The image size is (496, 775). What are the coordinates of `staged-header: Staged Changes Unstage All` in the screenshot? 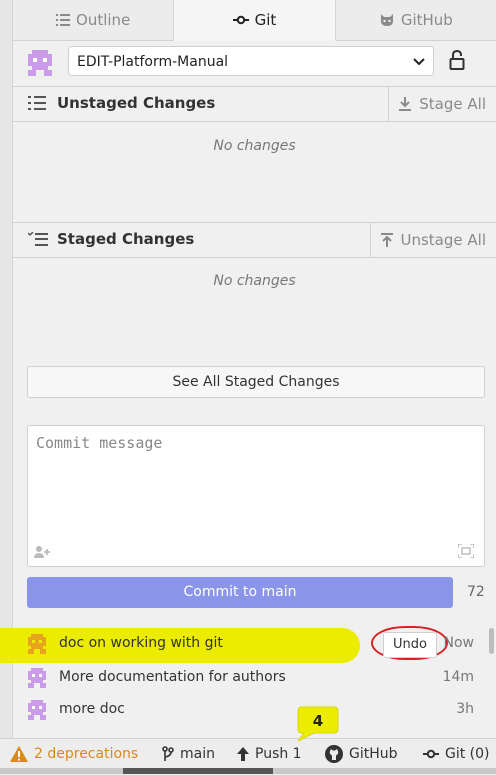 It's located at (254, 240).